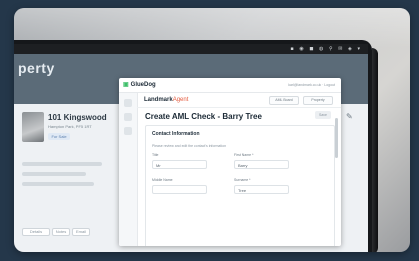 Image resolution: width=419 pixels, height=261 pixels. I want to click on panel-scrollbar, so click(336, 138).